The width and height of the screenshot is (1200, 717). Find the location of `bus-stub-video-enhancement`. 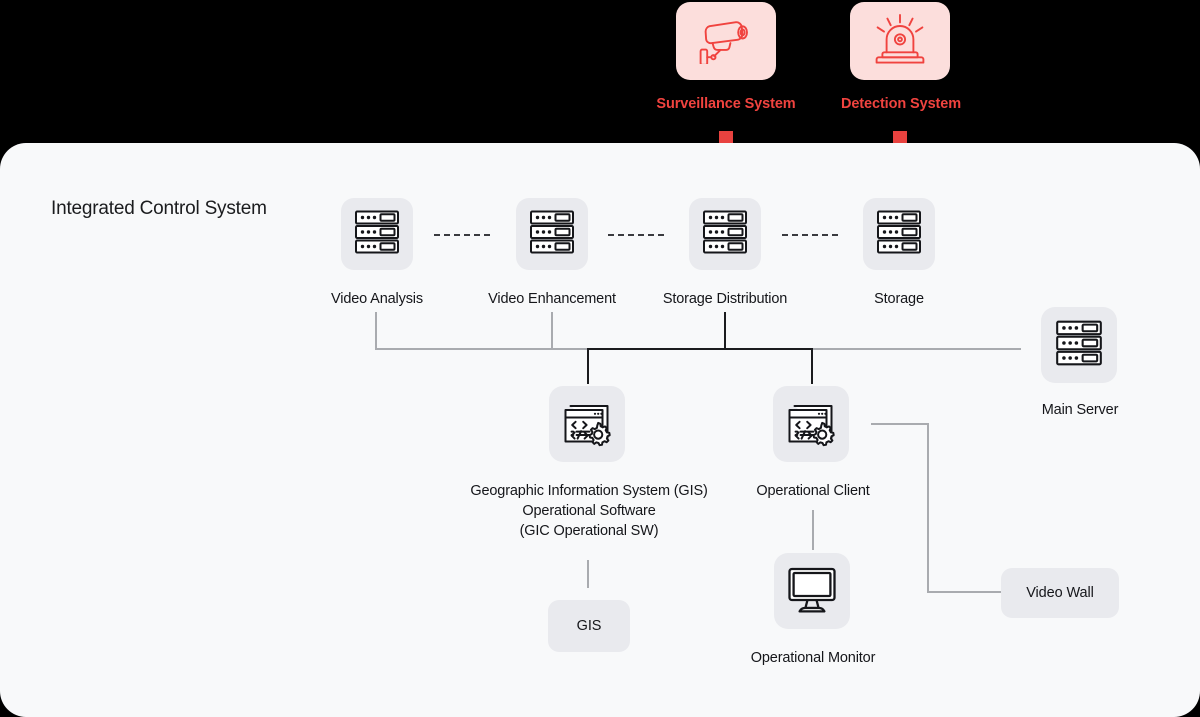

bus-stub-video-enhancement is located at coordinates (552, 331).